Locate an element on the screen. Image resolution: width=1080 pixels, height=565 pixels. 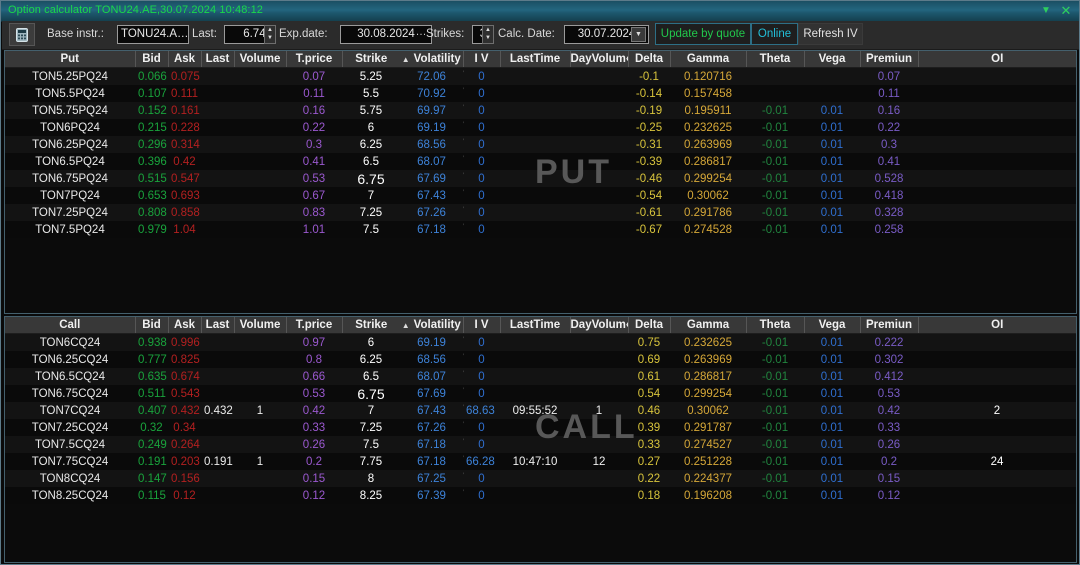
calc-date-chevron-down-icon: ▼ is located at coordinates (638, 34).